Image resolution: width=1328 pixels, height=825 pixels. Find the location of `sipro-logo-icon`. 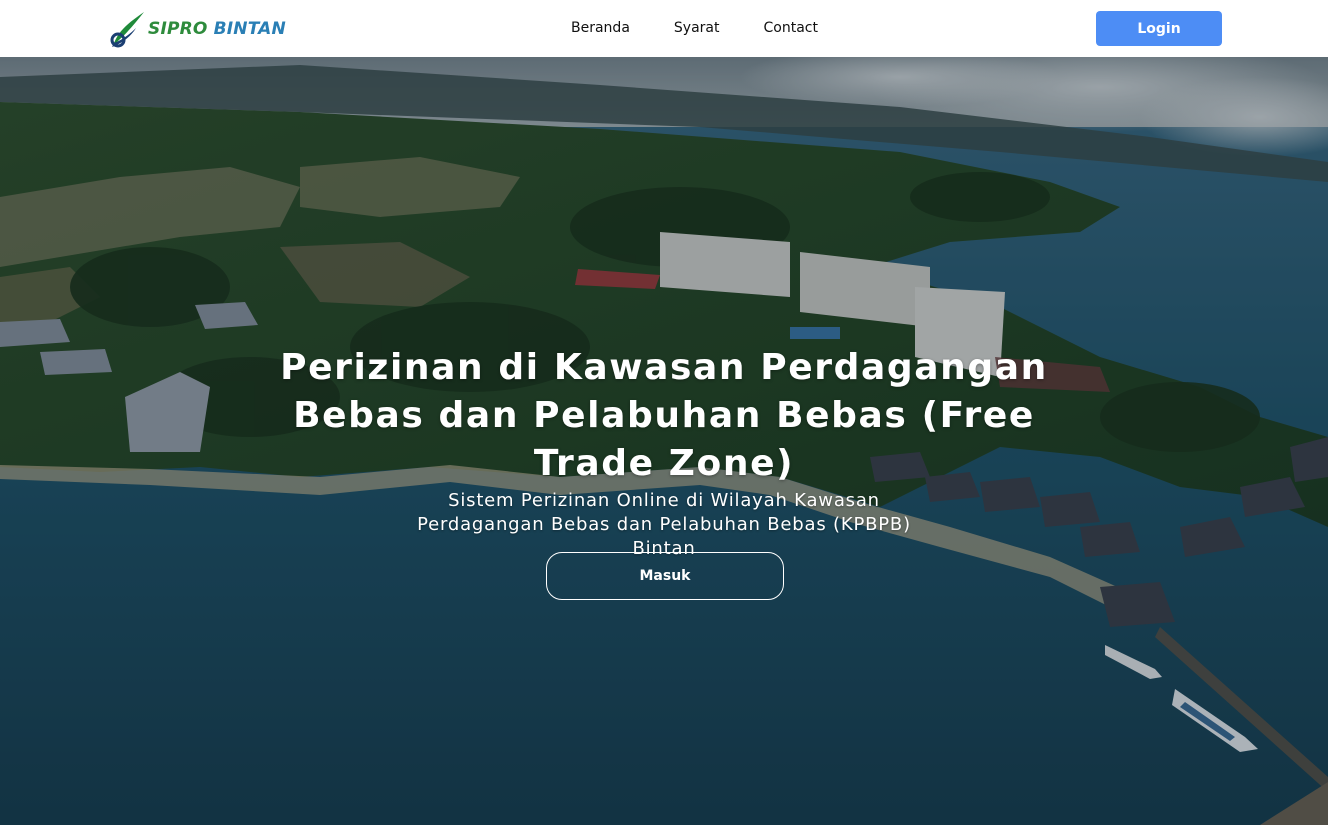

sipro-logo-icon is located at coordinates (127, 30).